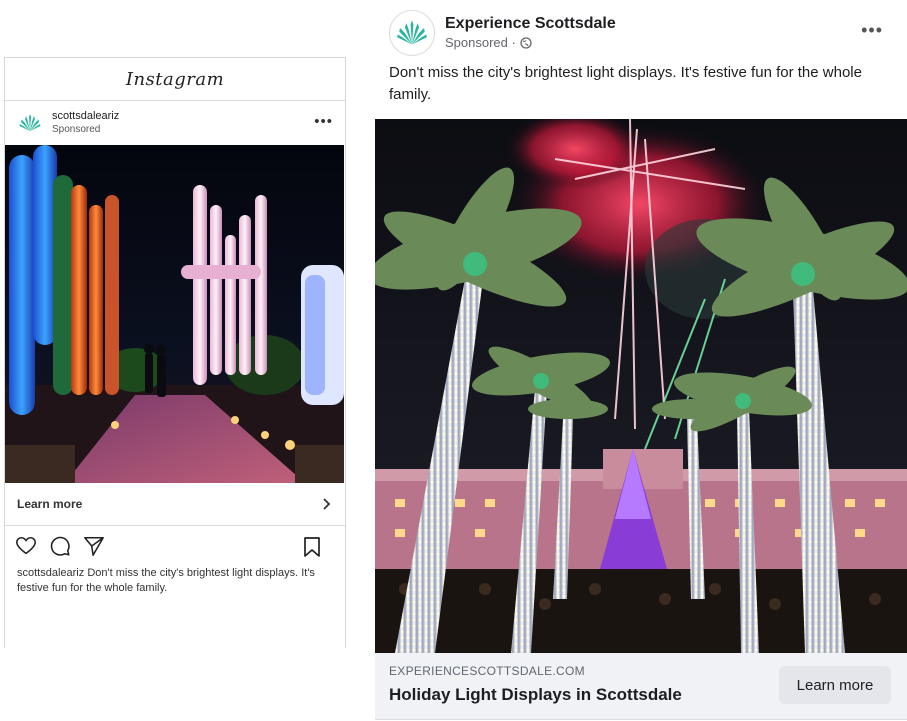  What do you see at coordinates (94, 546) in the screenshot?
I see `share-icon` at bounding box center [94, 546].